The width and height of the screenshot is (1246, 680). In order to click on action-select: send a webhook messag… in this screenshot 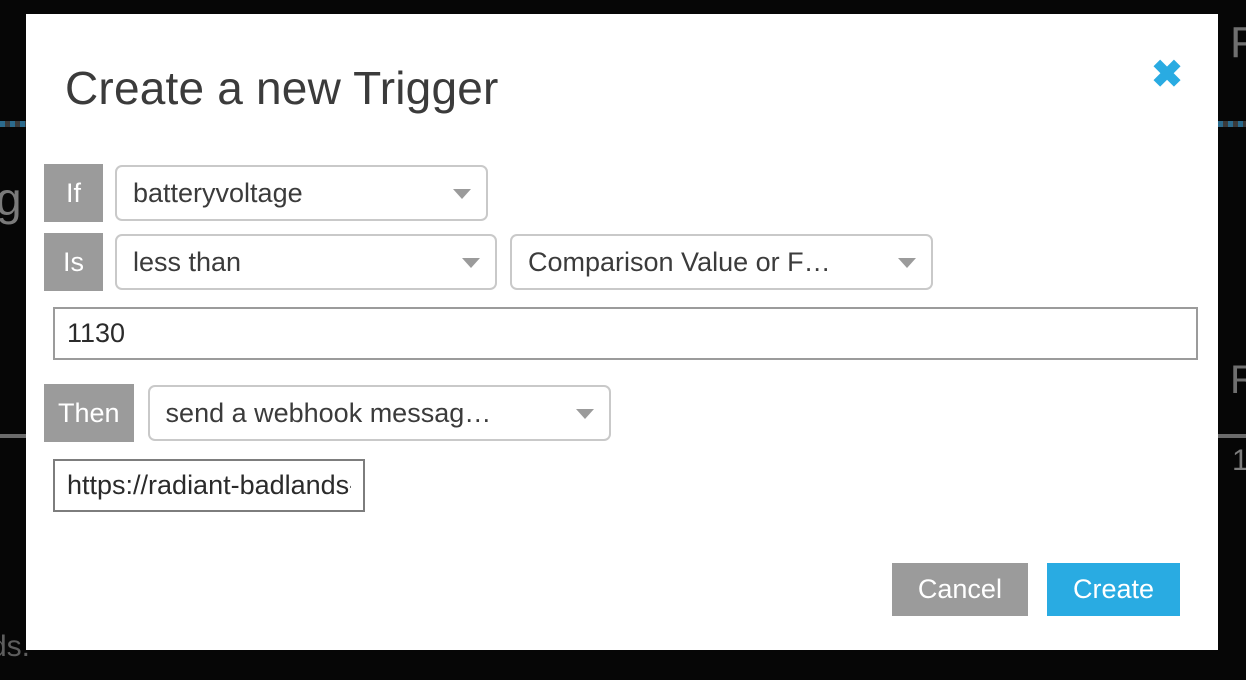, I will do `click(379, 413)`.